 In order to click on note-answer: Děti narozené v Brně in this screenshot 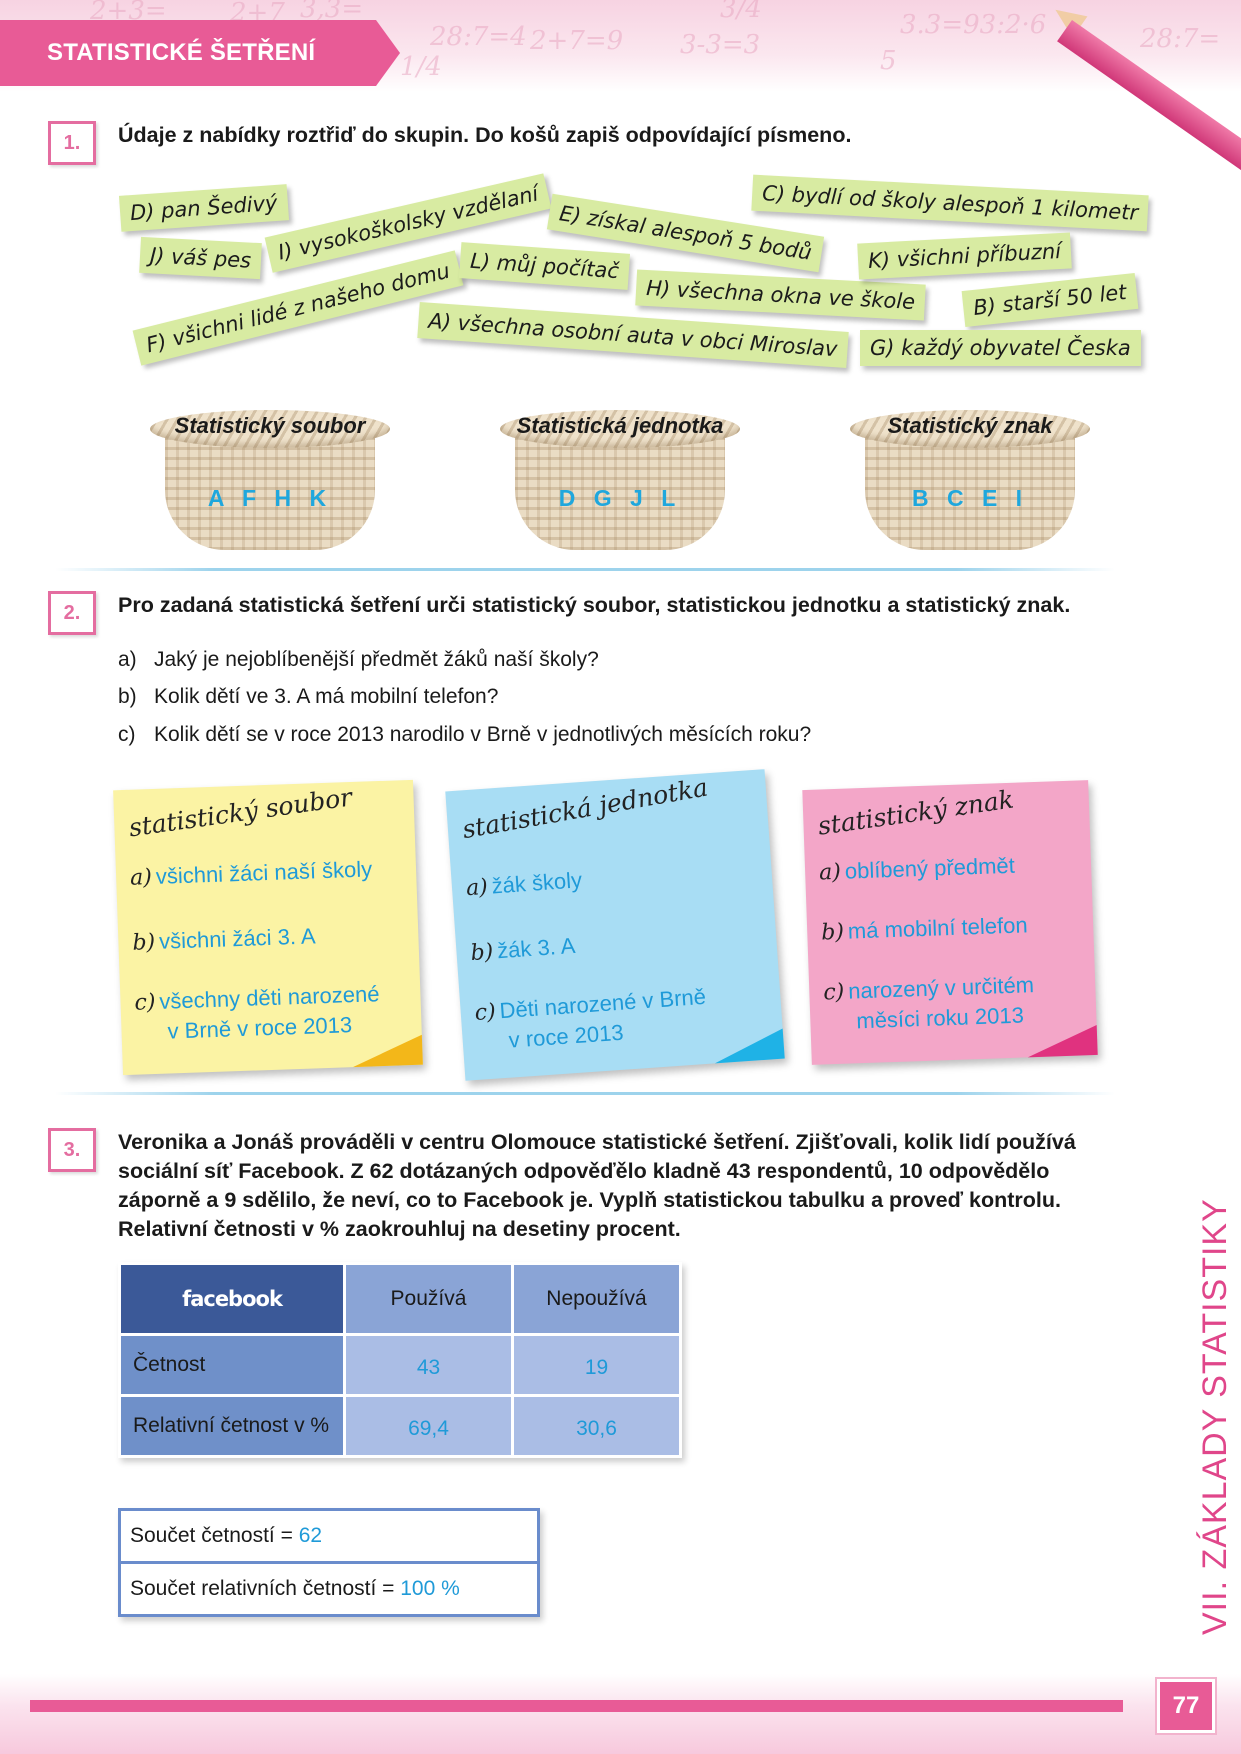, I will do `click(602, 1003)`.